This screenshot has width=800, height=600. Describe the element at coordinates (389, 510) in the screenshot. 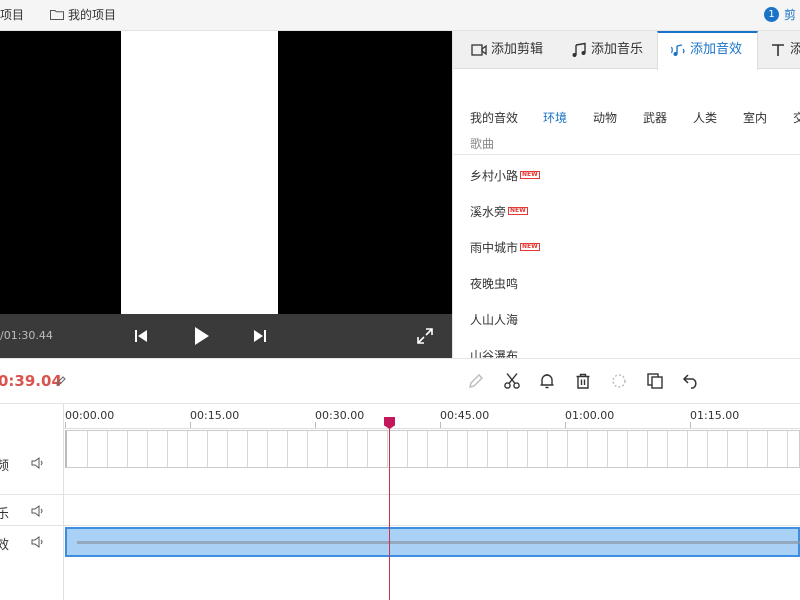

I see `playhead-line` at that location.